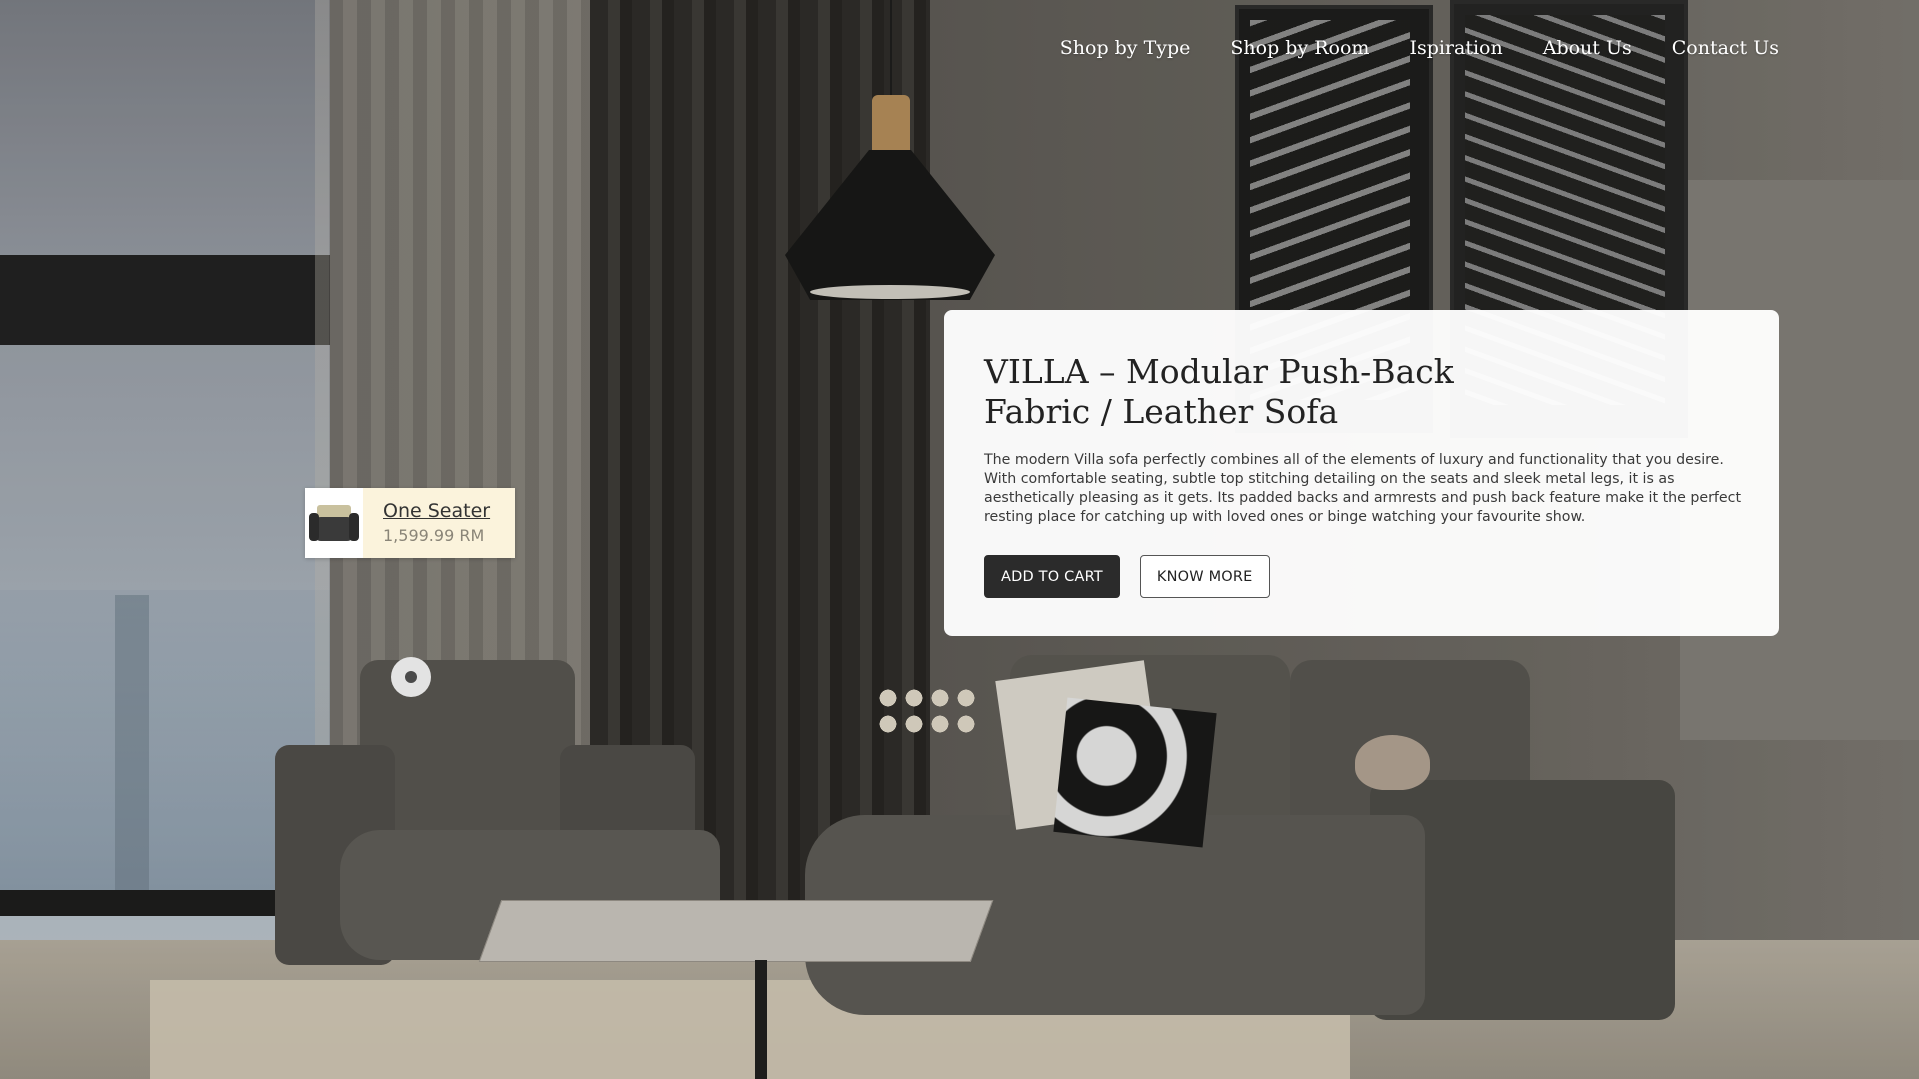  I want to click on hotspot-product-name: One Seater, so click(436, 511).